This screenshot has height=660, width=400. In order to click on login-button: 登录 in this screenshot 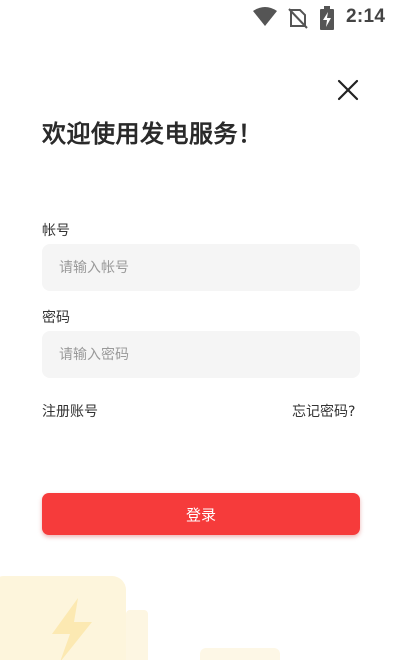, I will do `click(201, 514)`.